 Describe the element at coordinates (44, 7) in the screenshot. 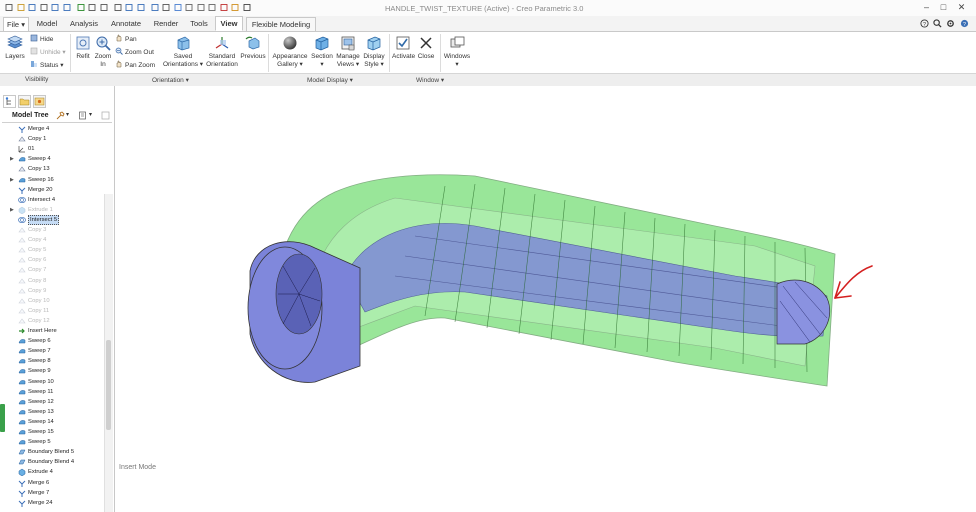

I see `print-icon` at that location.